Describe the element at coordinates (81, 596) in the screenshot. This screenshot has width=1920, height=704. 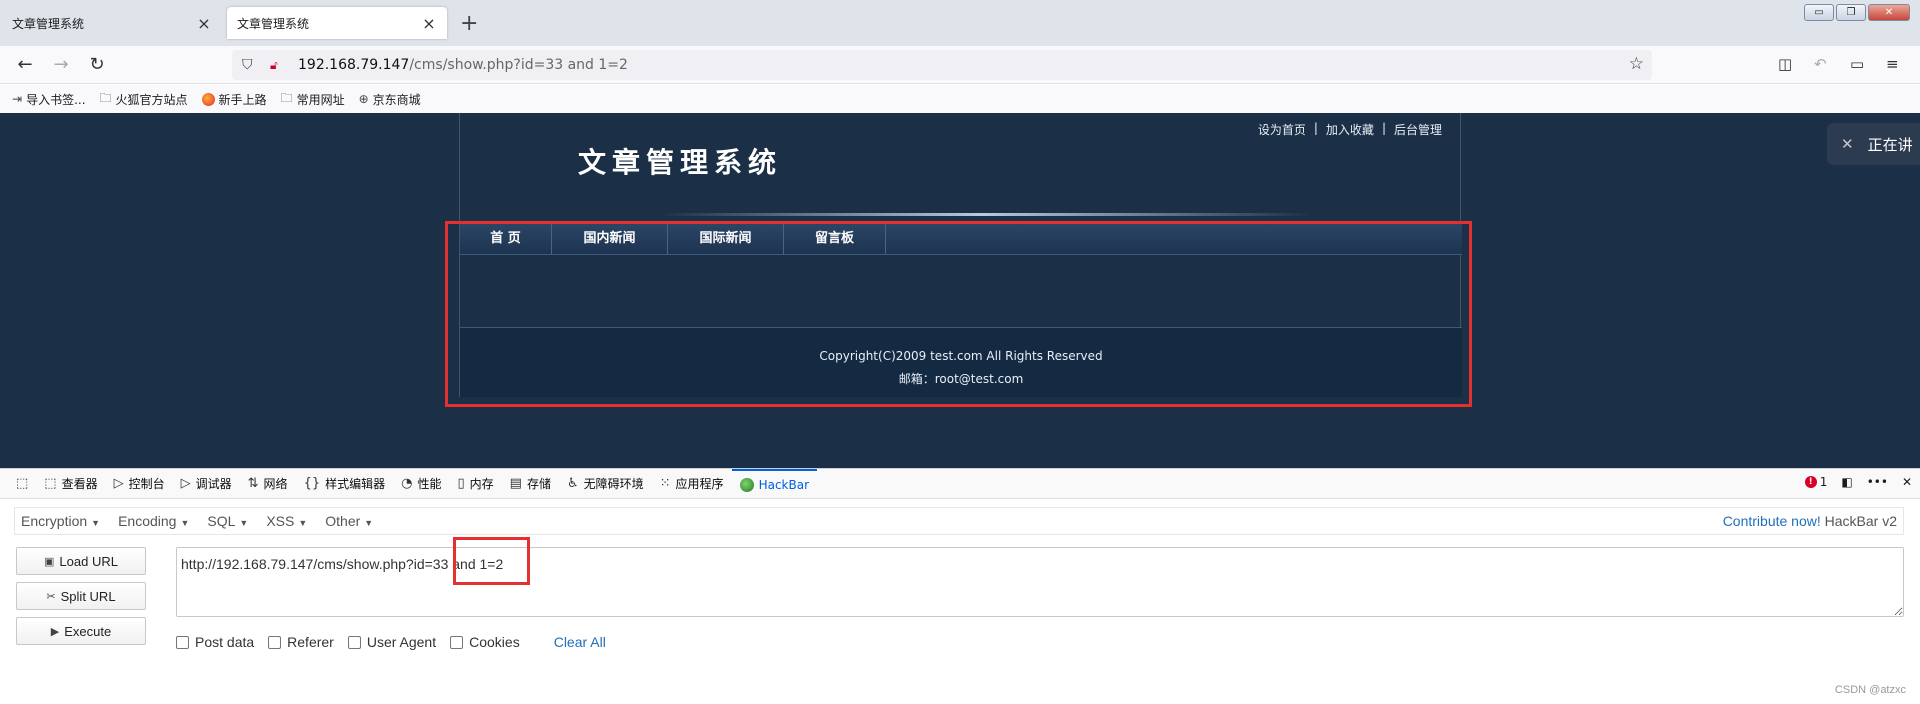
I see `split-url-button: ✂ Split URL` at that location.